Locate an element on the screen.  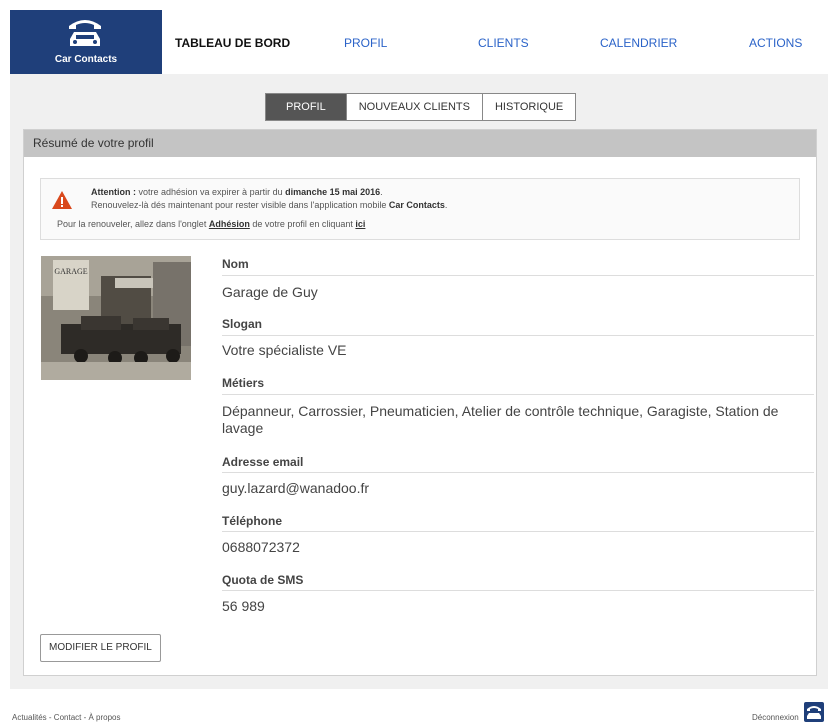
warning-icon is located at coordinates (62, 200).